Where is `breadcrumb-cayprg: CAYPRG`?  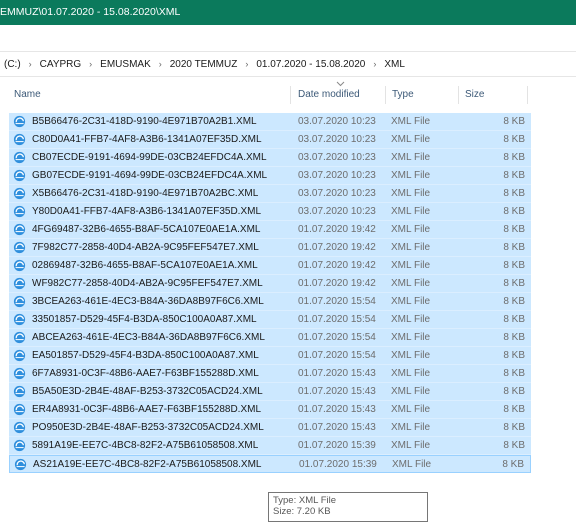
breadcrumb-cayprg: CAYPRG is located at coordinates (61, 64).